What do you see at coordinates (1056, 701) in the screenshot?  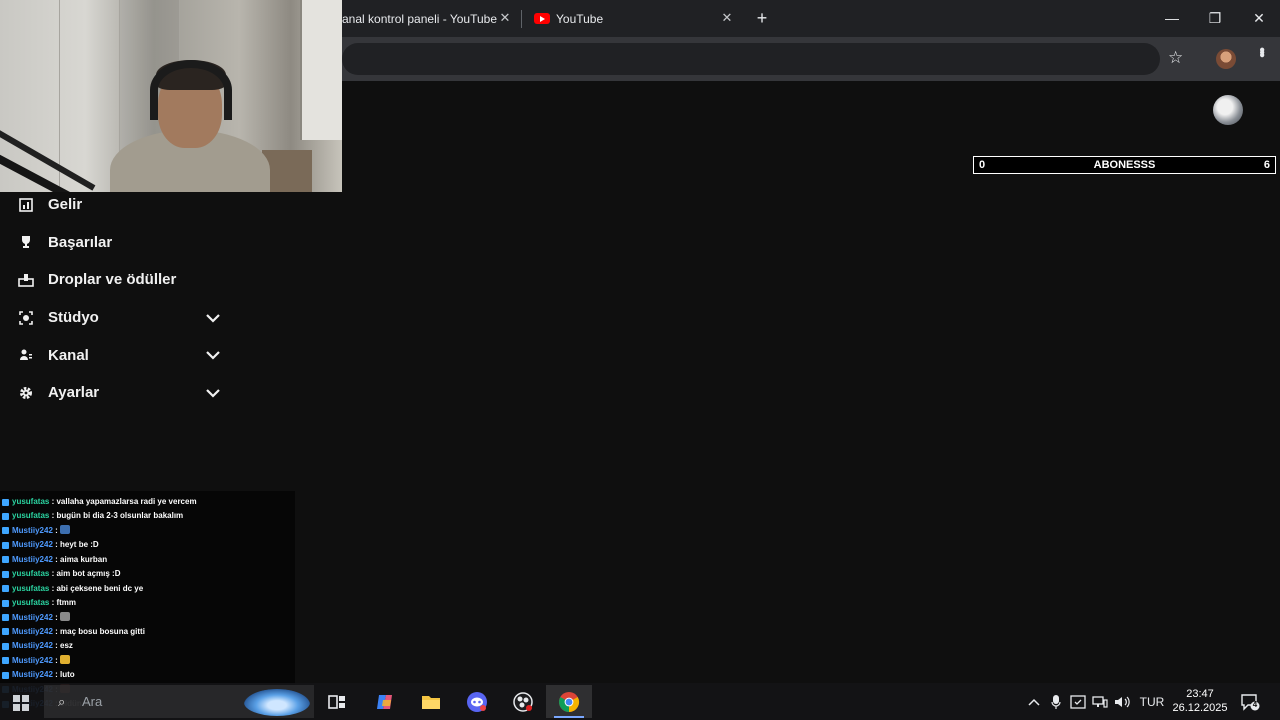 I see `microphone-icon` at bounding box center [1056, 701].